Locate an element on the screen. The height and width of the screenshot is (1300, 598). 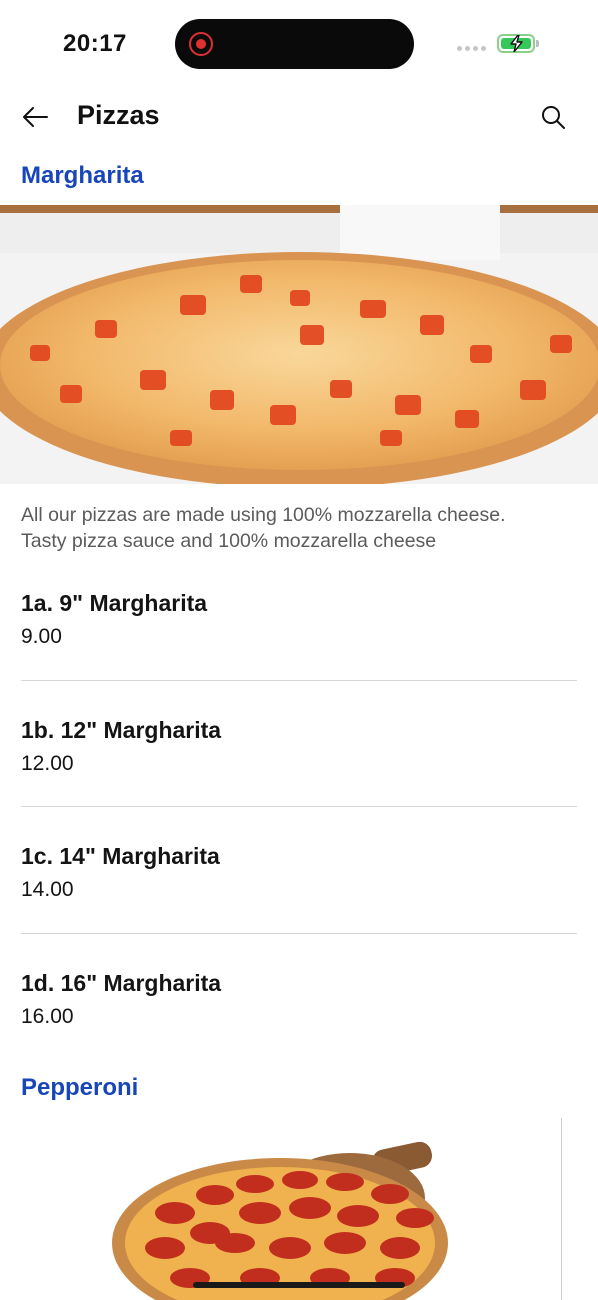
item-name: 1c. 14" Margharita is located at coordinates (120, 856).